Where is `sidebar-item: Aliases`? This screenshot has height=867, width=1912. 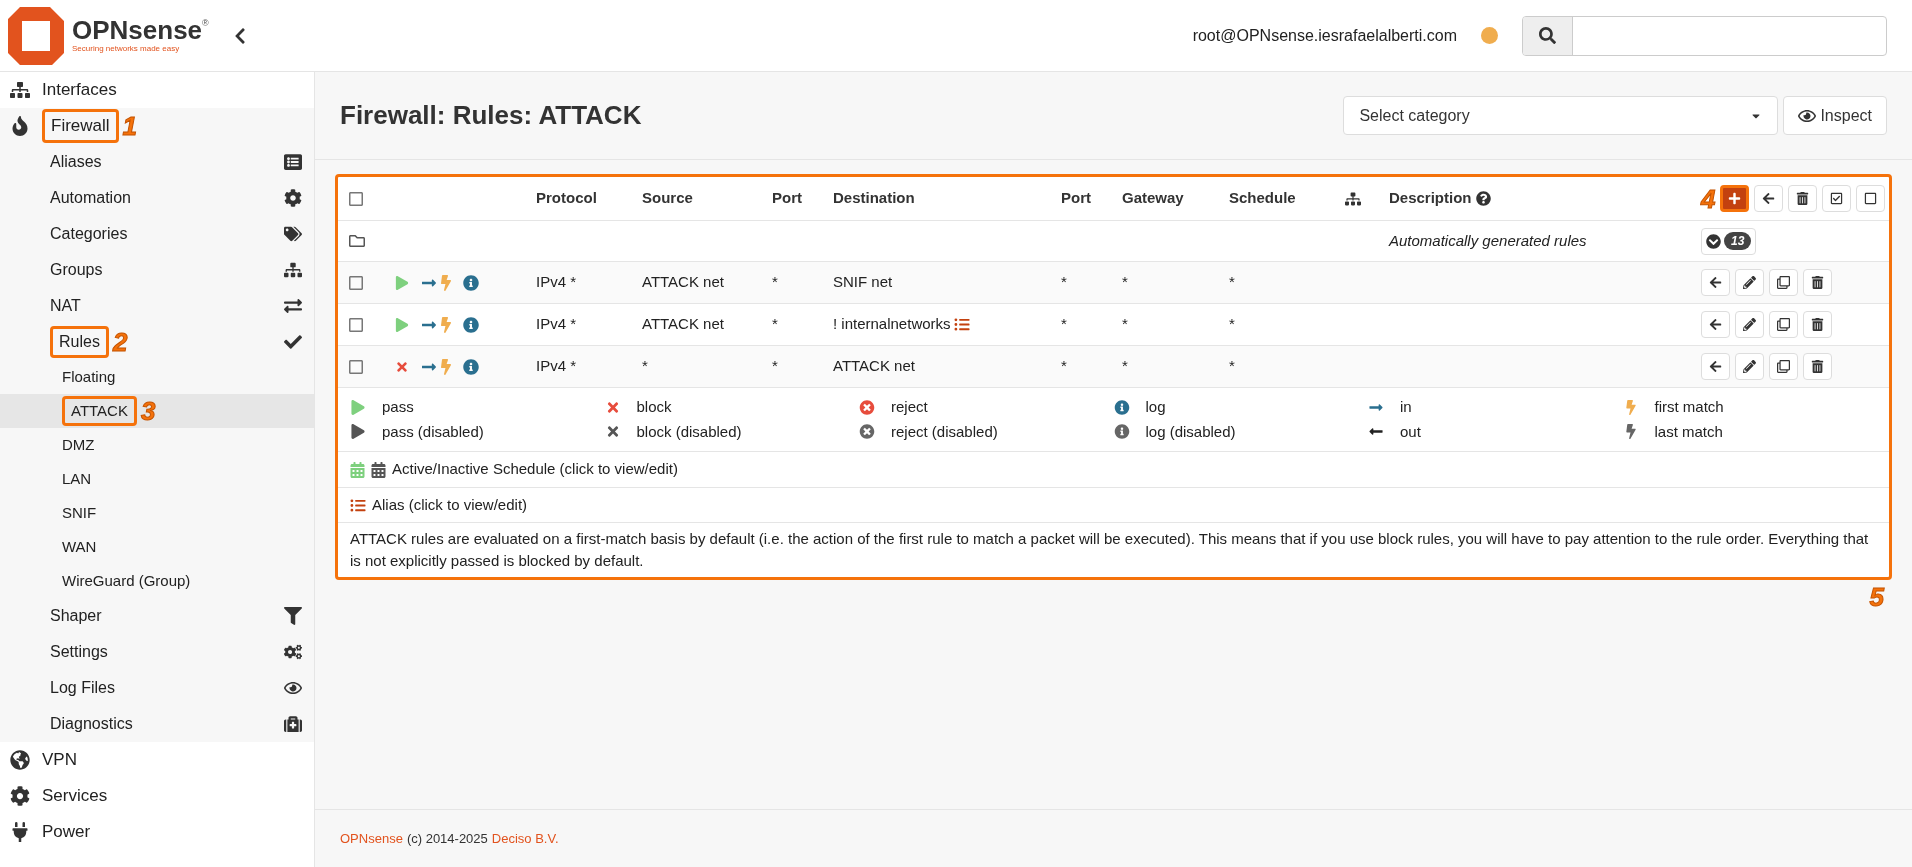
sidebar-item: Aliases is located at coordinates (76, 162).